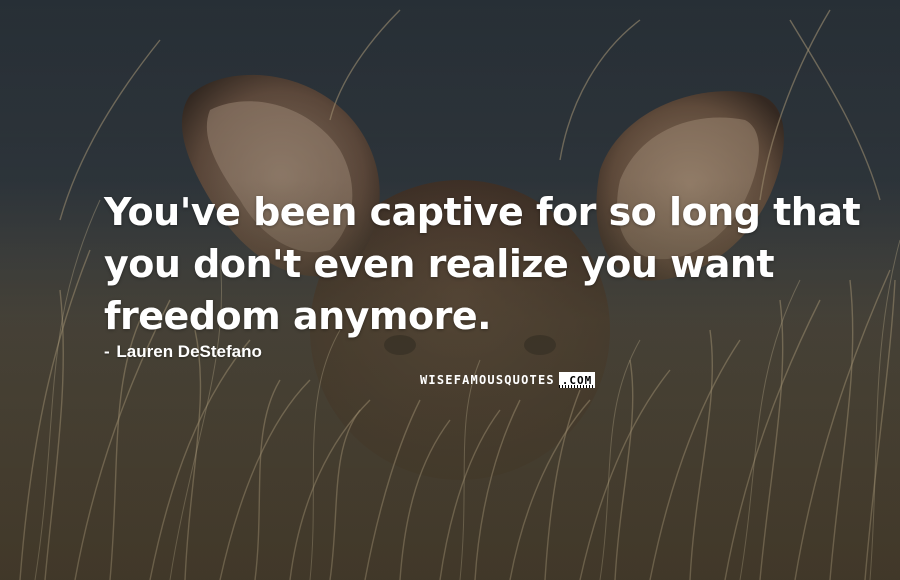 This screenshot has width=900, height=580. What do you see at coordinates (188, 351) in the screenshot?
I see `author-name: Lauren DeStefano` at bounding box center [188, 351].